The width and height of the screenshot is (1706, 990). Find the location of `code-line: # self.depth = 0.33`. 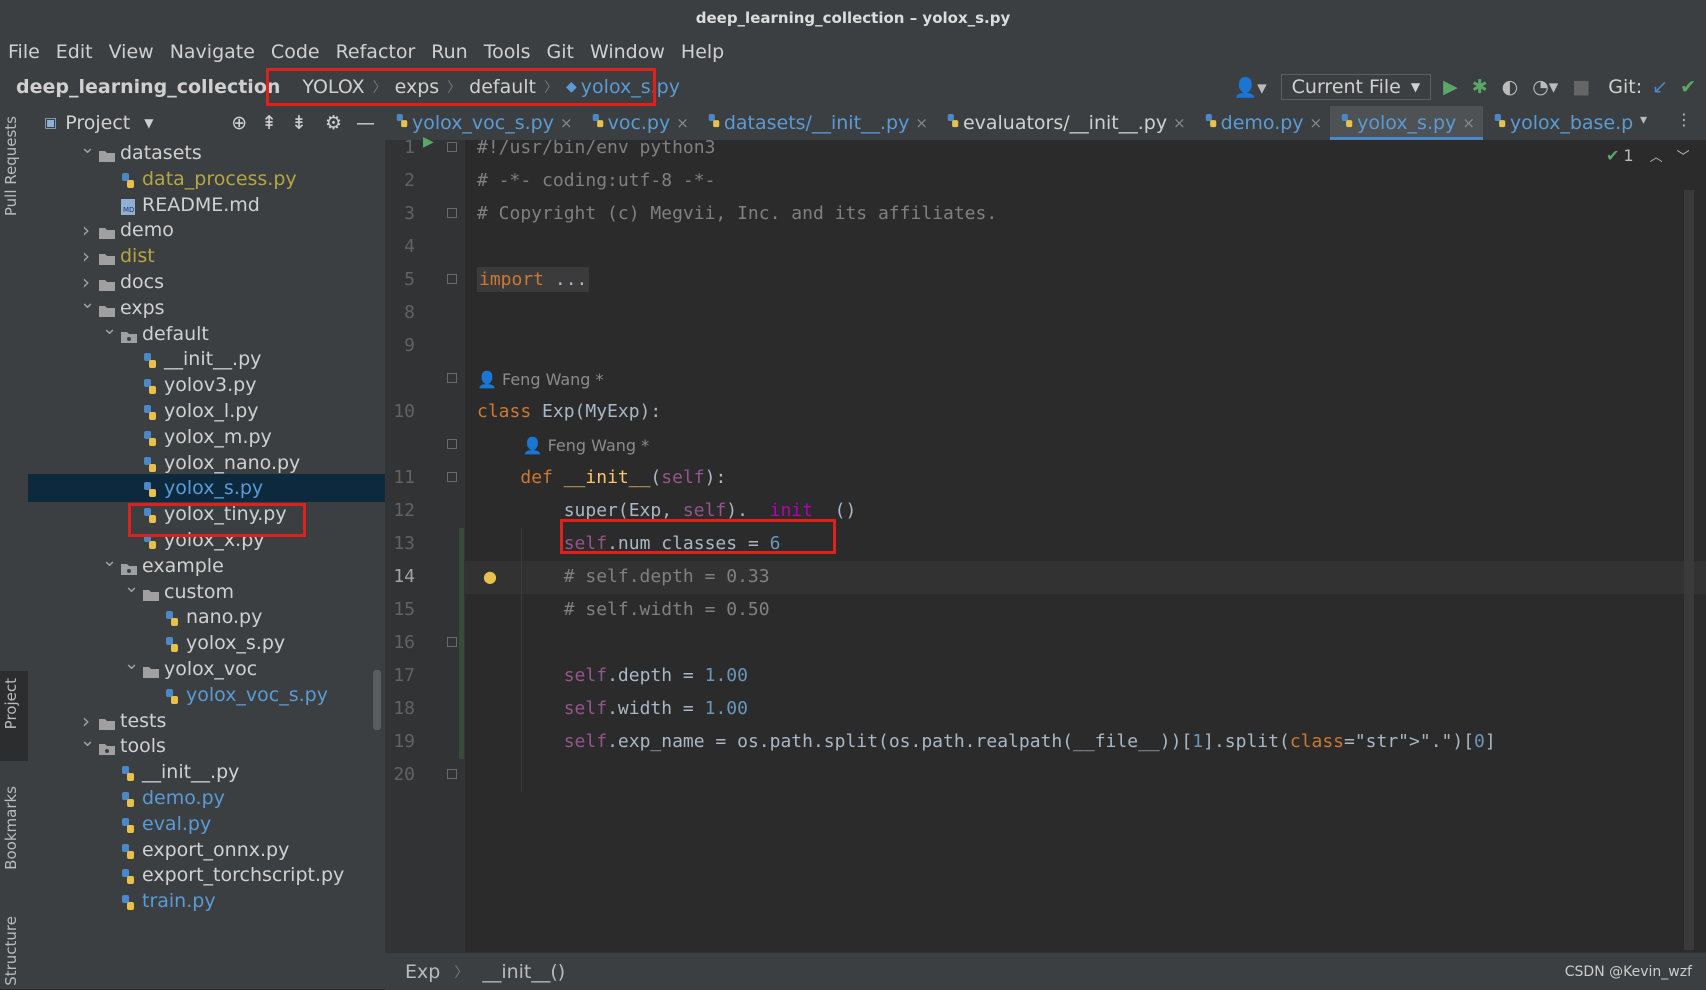

code-line: # self.depth = 0.33 is located at coordinates (623, 576).